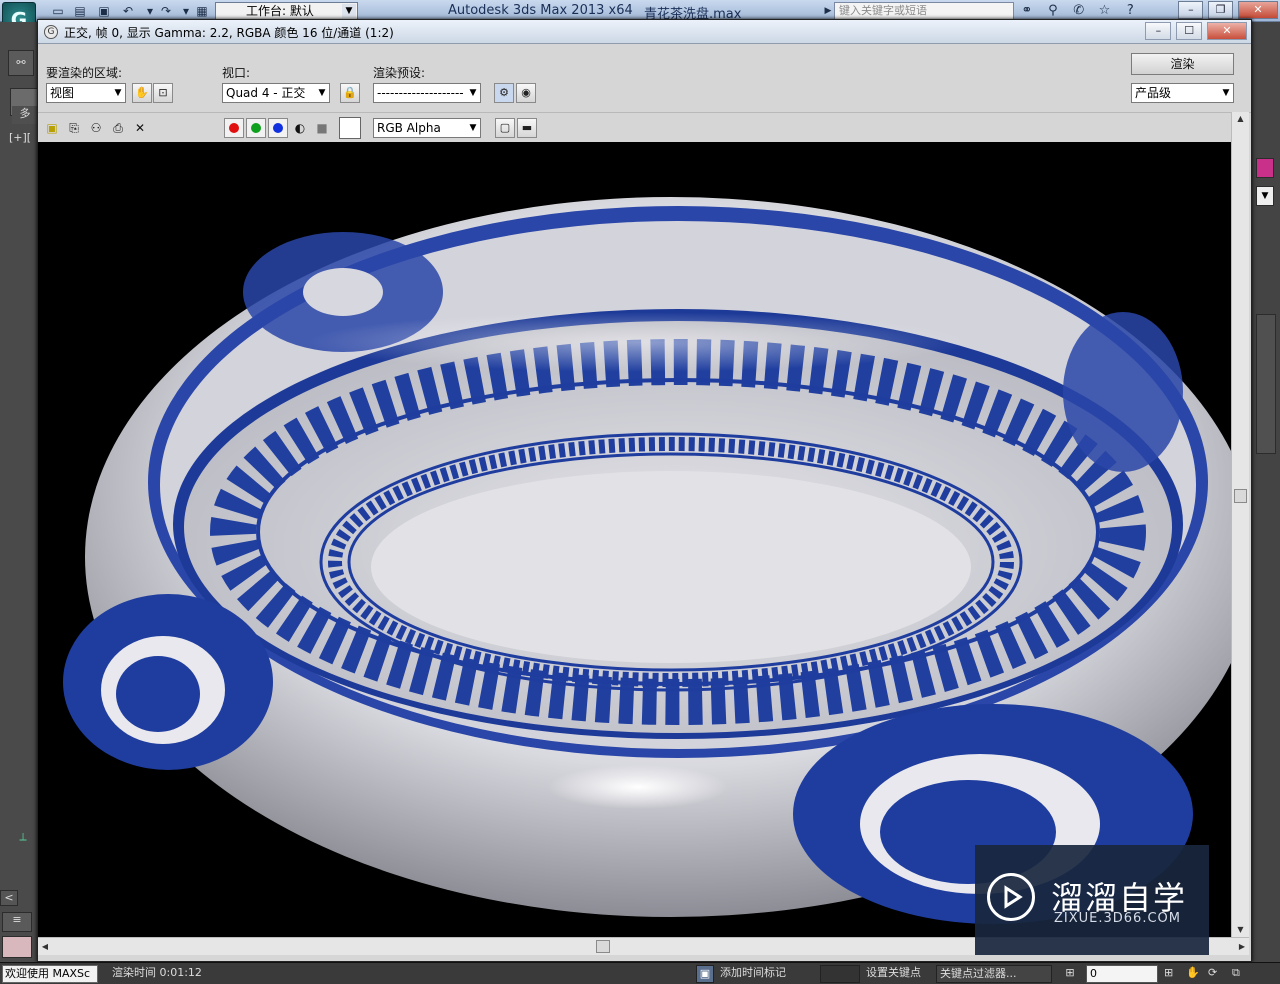  I want to click on maxscript-mini-listener: 欢迎使用 MAXSc, so click(50, 974).